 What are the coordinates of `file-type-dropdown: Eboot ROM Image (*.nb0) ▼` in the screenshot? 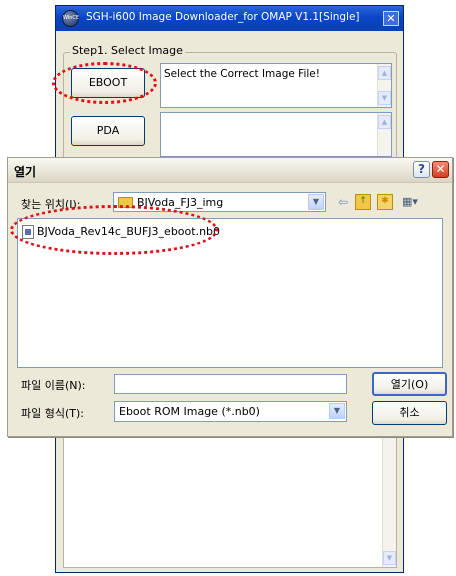 It's located at (230, 411).